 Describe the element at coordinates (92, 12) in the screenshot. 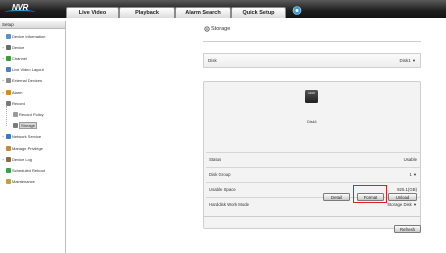

I see `tab-live-video: Live Video` at that location.